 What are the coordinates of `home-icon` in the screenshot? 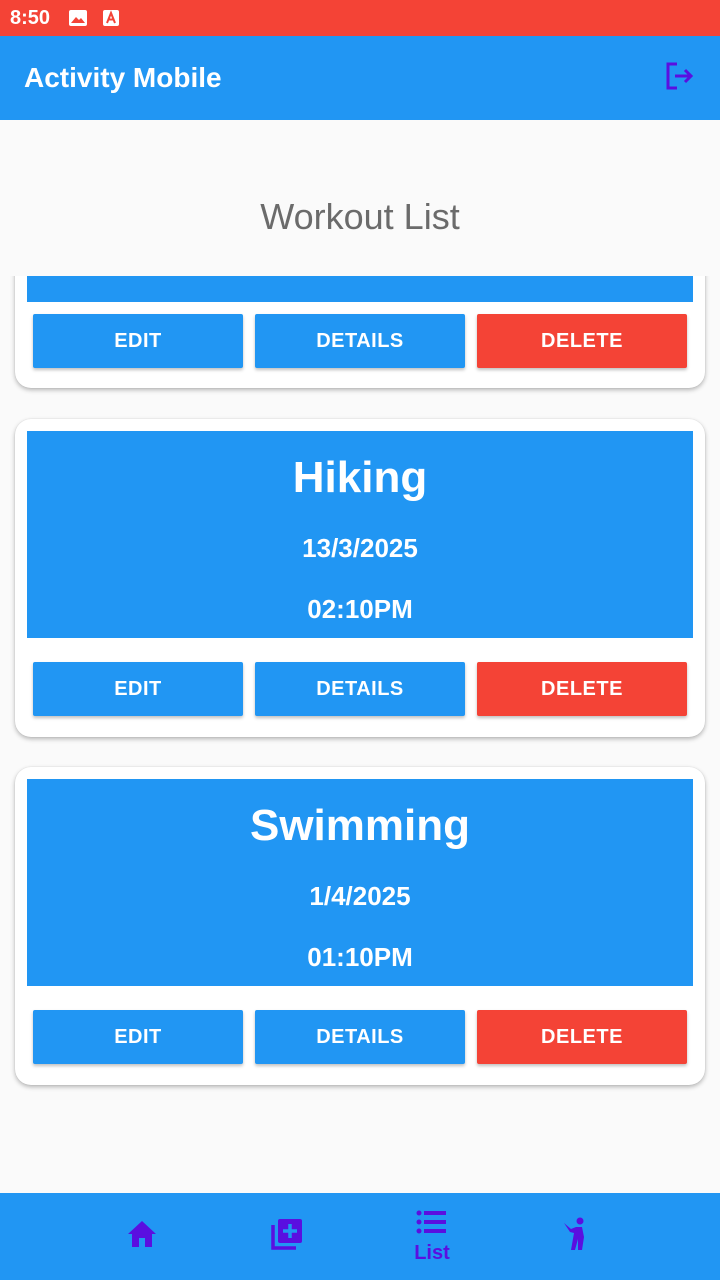 It's located at (142, 1236).